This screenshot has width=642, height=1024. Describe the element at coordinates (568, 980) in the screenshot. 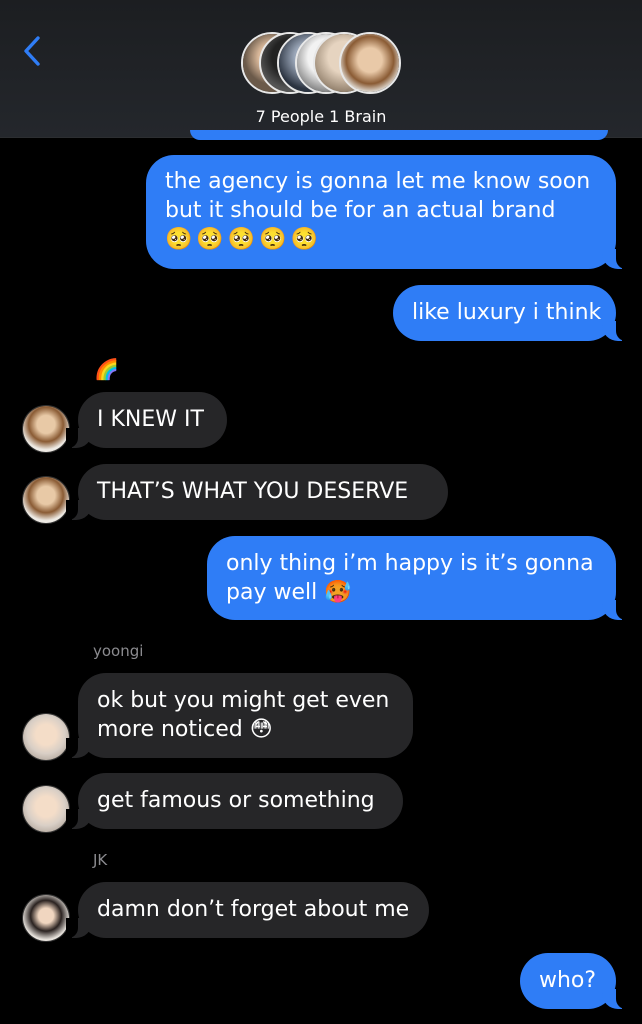

I see `message-text: who?` at that location.